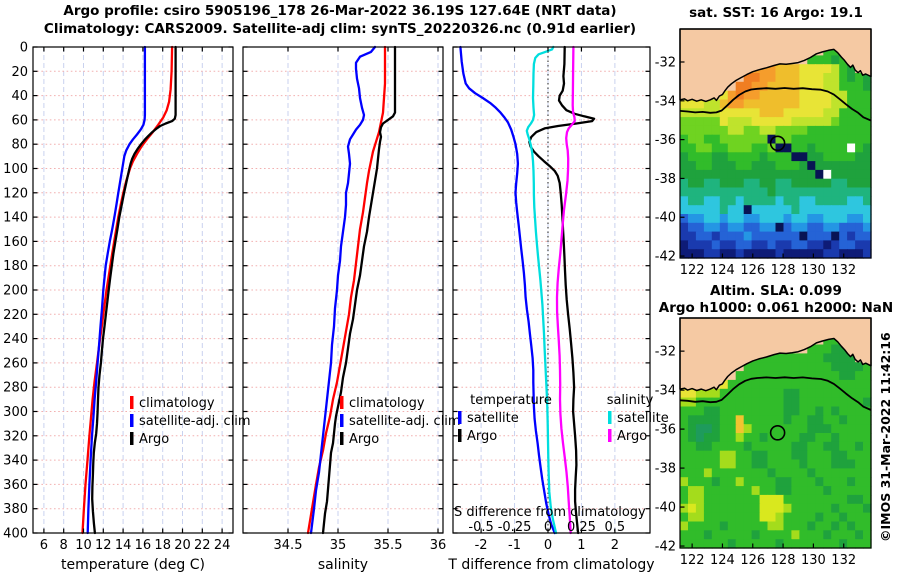  Describe the element at coordinates (665, 62) in the screenshot. I see `lat-tick-label: -32` at that location.